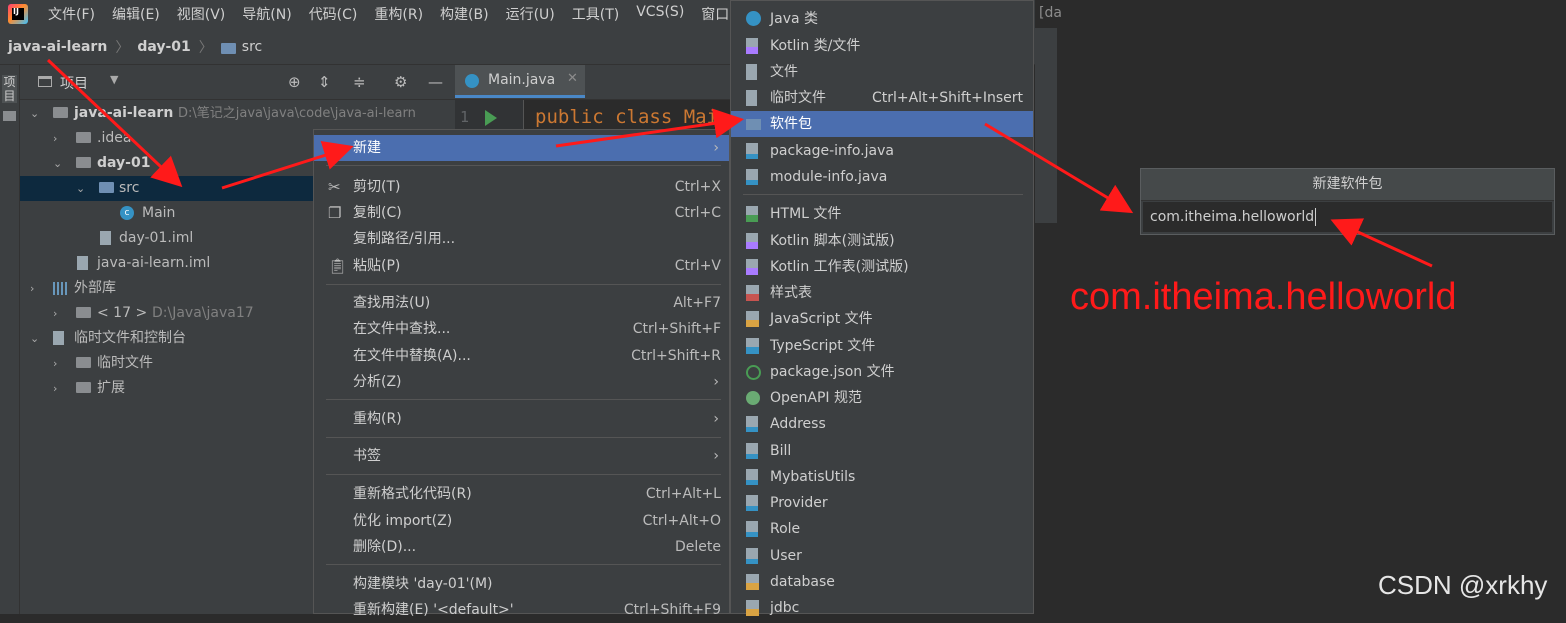 The image size is (1566, 623). Describe the element at coordinates (521, 266) in the screenshot. I see `menu-item-paste: 📋︎ 粘贴(P) Ctrl+V` at that location.